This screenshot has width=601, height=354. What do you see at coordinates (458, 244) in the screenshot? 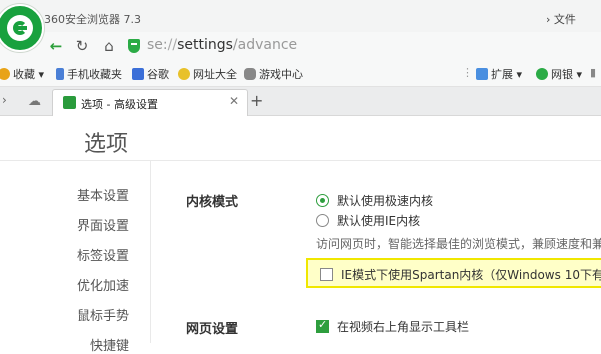
I see `kernel-description: 访问网页时，智能选择最佳的浏览模式，兼顾速度和兼容` at bounding box center [458, 244].